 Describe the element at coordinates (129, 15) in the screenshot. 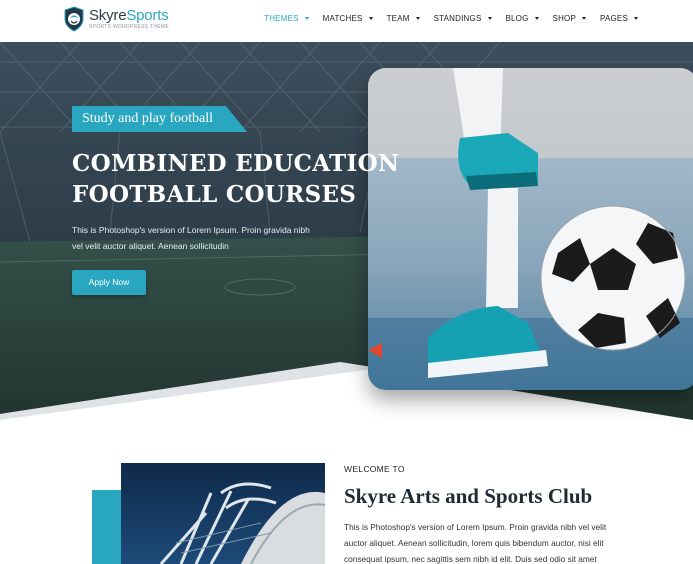

I see `brand-name: SkyreSports` at that location.